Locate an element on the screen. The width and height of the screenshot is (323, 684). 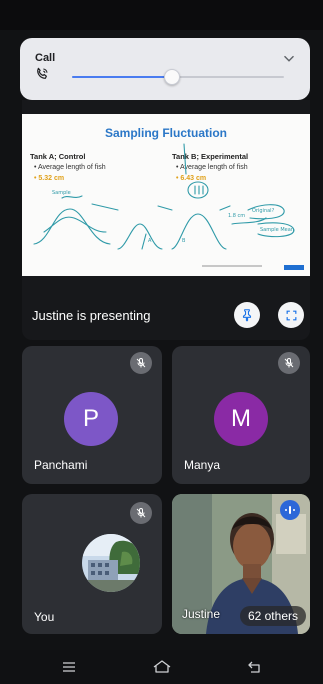
pin-icon is located at coordinates (247, 315).